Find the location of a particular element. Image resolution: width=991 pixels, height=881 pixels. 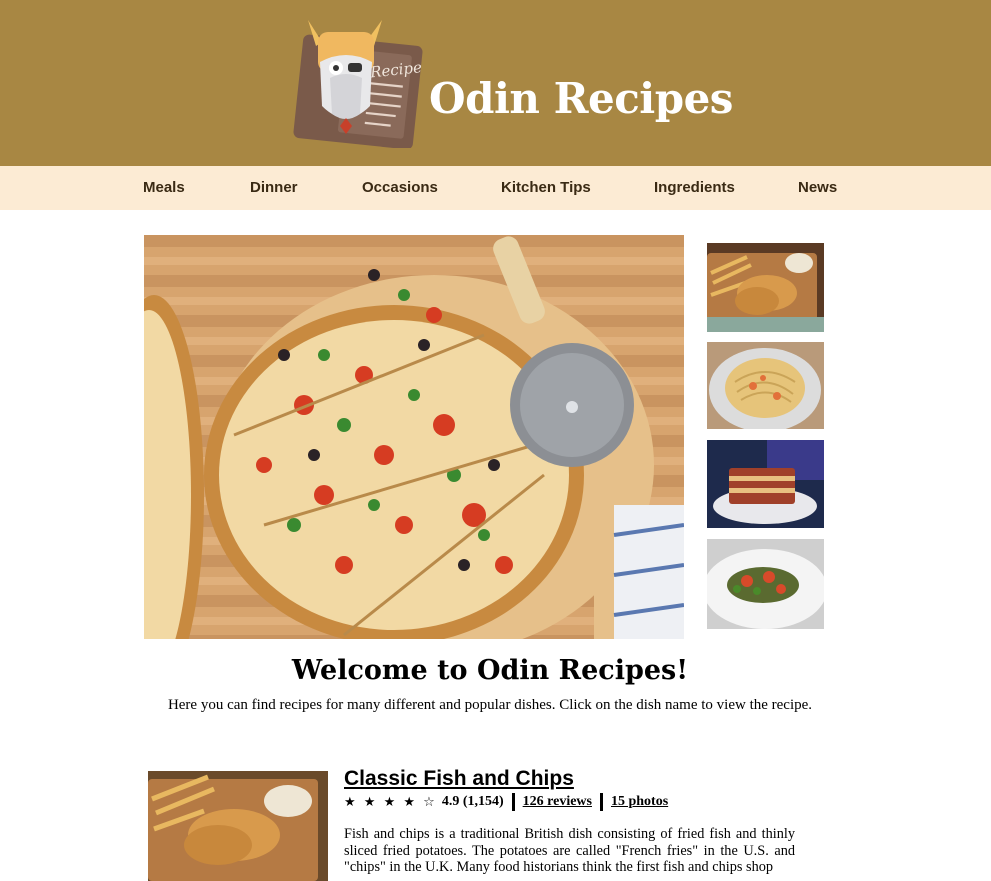

site-title: Odin Recipes is located at coordinates (581, 98).